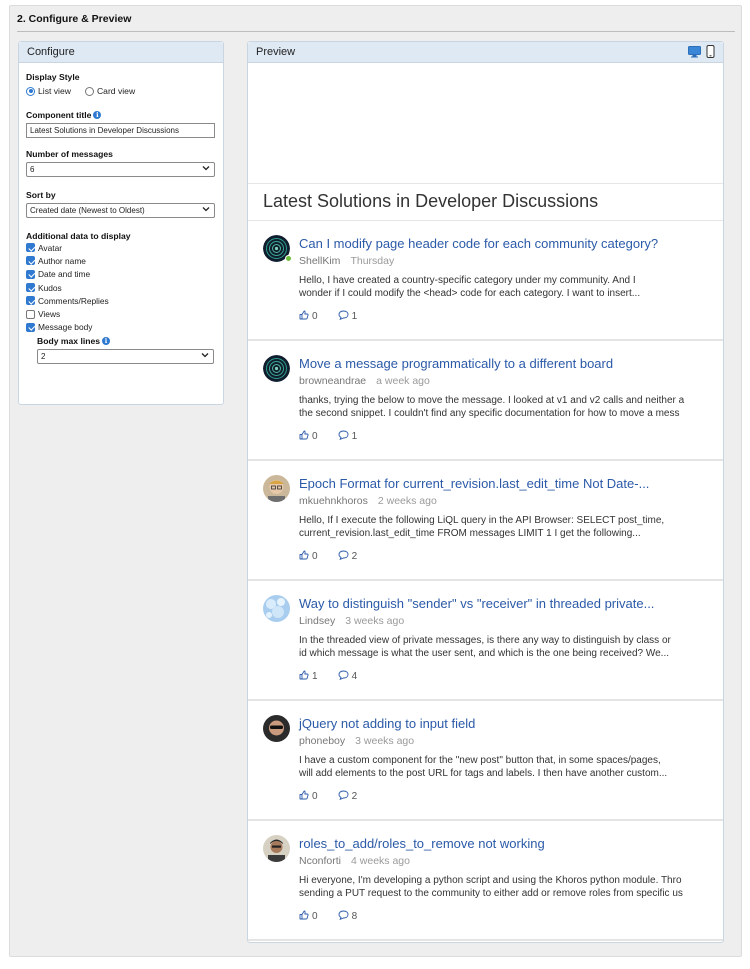 Image resolution: width=750 pixels, height=969 pixels. I want to click on author-link: phoneboy, so click(322, 741).